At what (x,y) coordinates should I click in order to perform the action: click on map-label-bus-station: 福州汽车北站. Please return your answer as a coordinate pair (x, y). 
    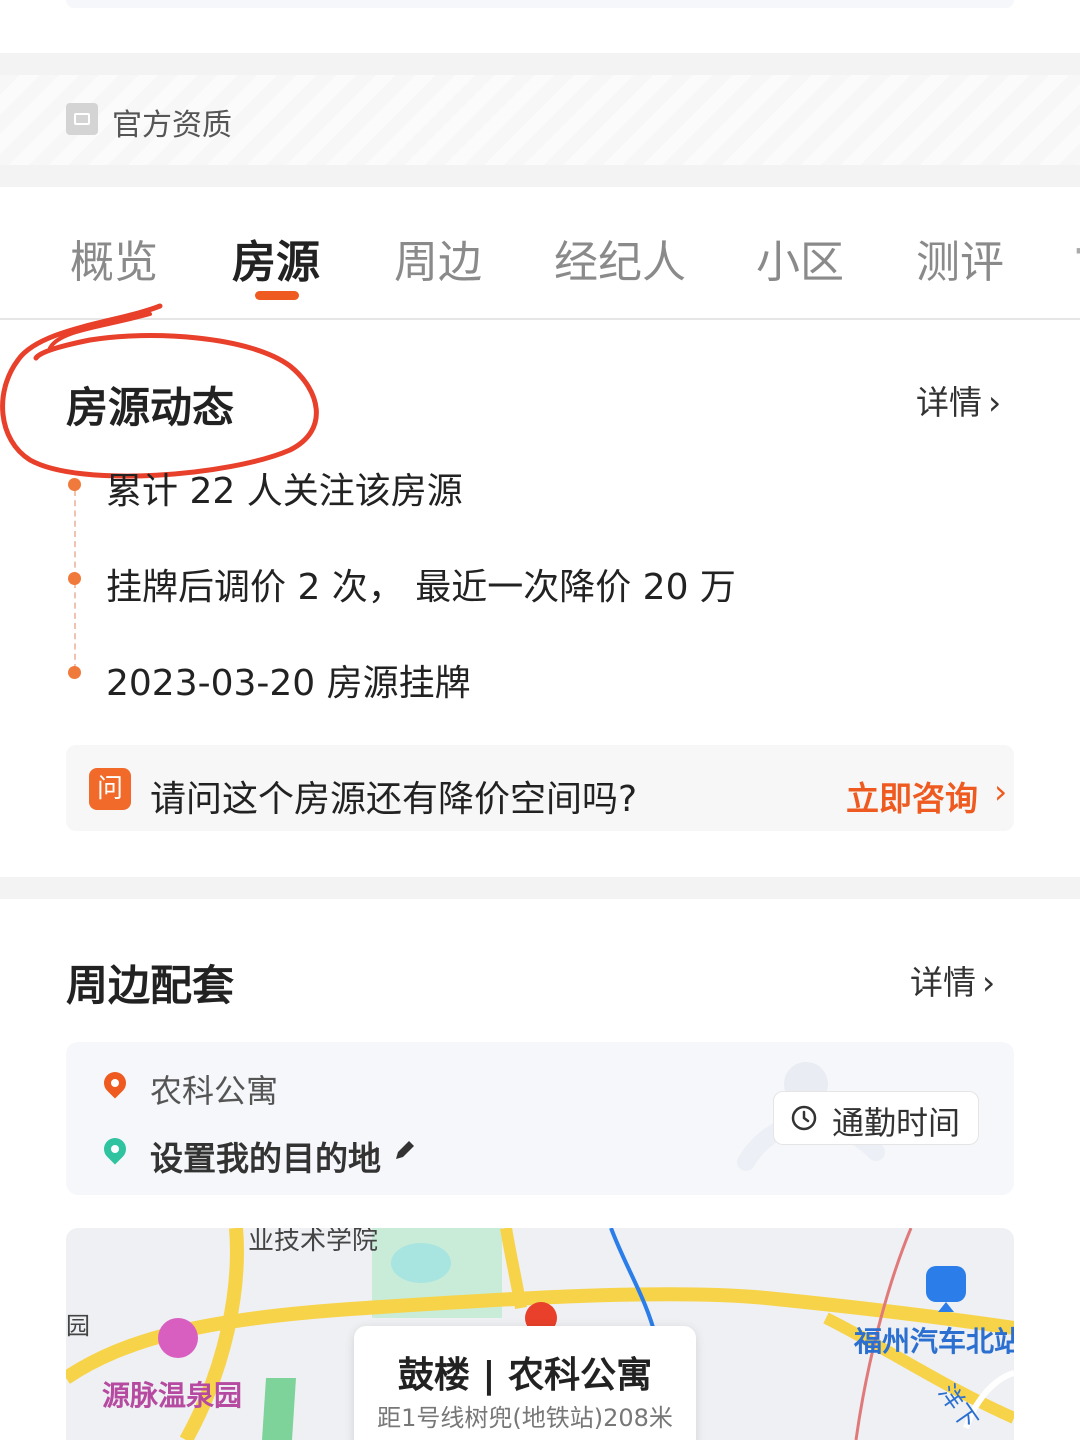
    Looking at the image, I should click on (934, 1340).